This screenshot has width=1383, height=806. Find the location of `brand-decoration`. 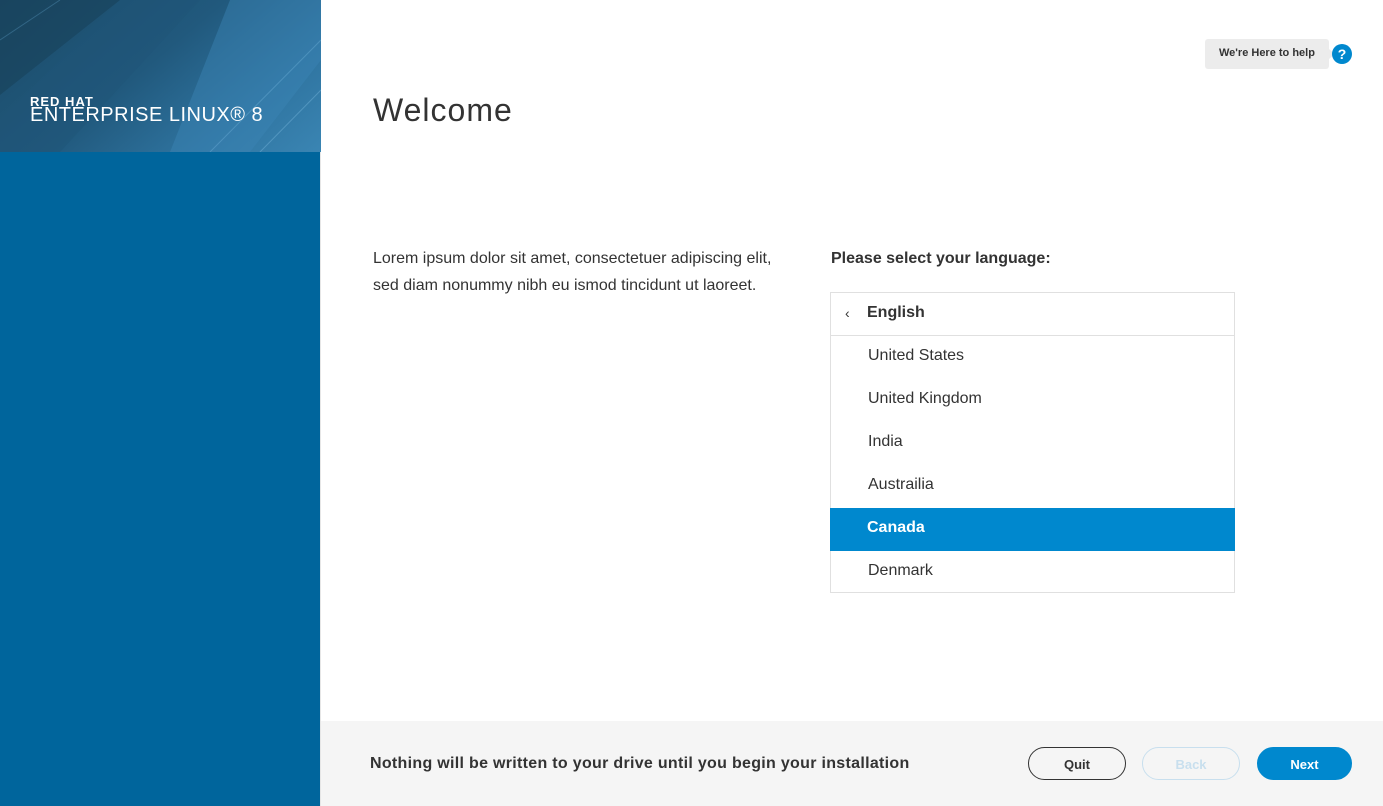

brand-decoration is located at coordinates (160, 76).